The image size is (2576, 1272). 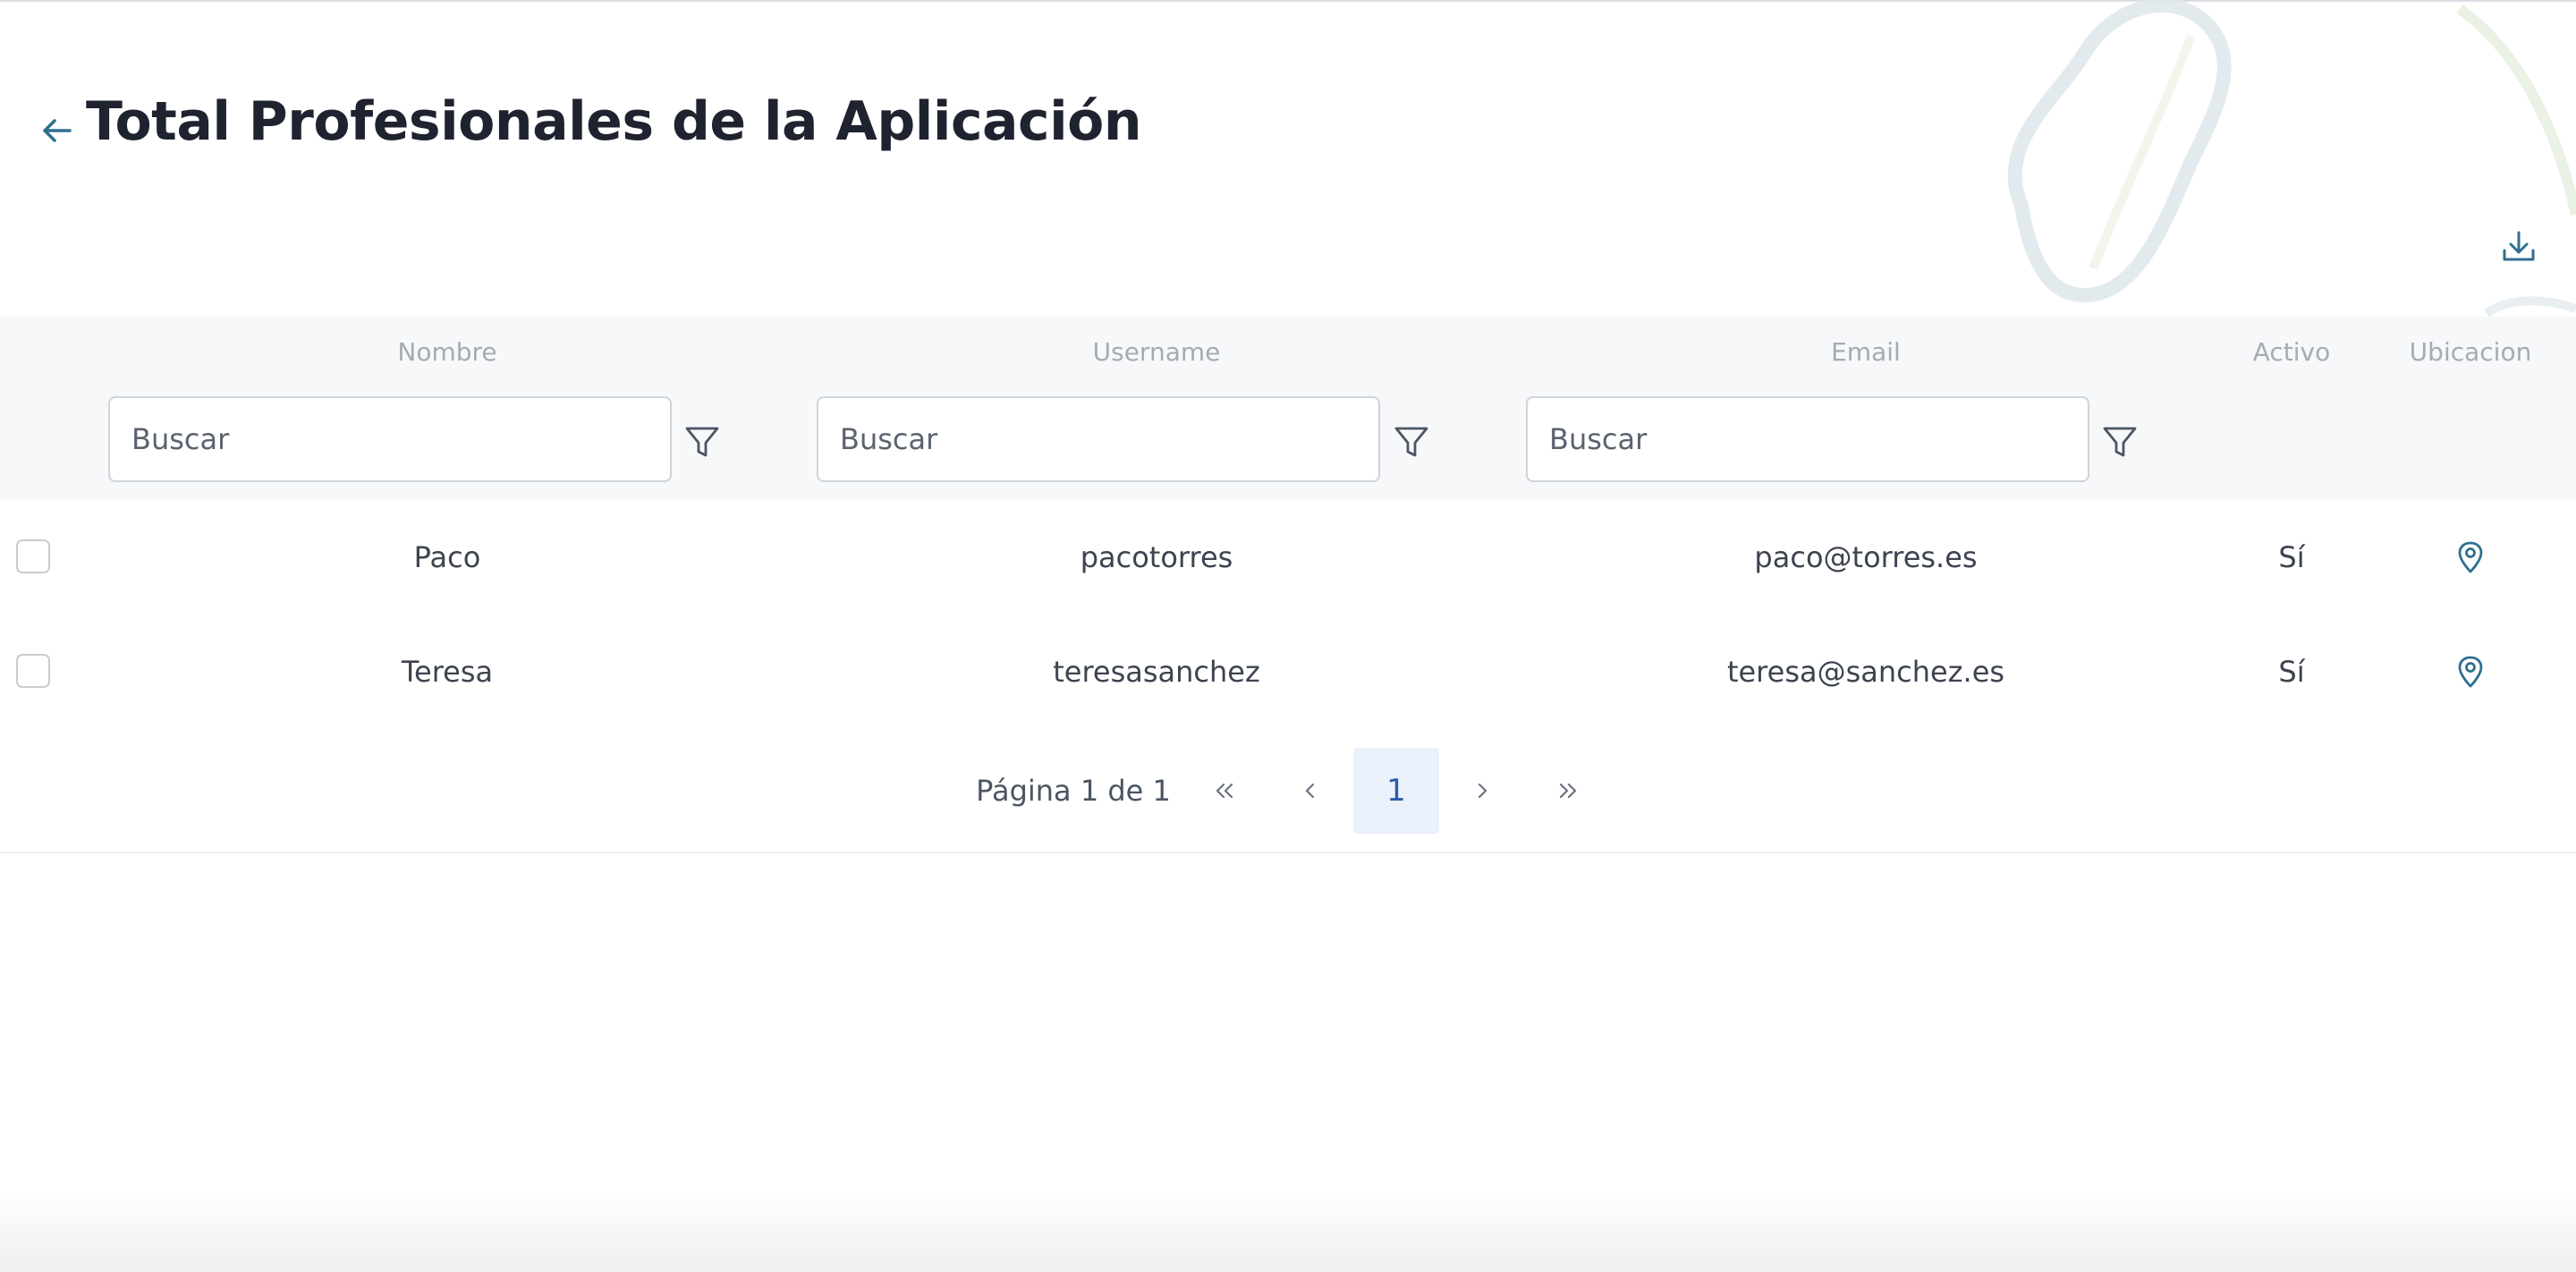 What do you see at coordinates (1098, 439) in the screenshot?
I see `username-search-input` at bounding box center [1098, 439].